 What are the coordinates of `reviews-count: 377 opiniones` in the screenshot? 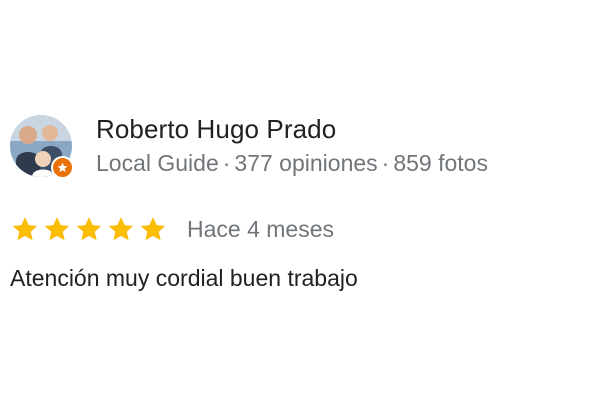 It's located at (306, 163).